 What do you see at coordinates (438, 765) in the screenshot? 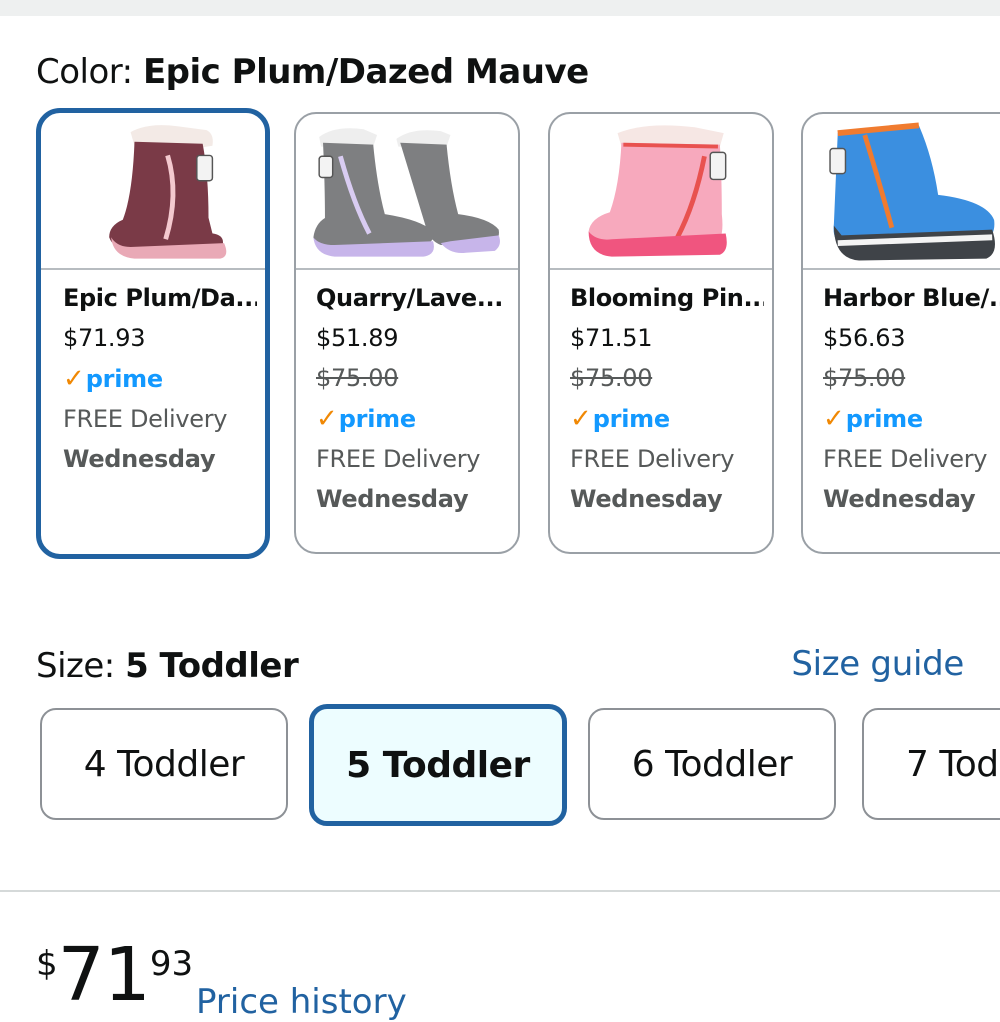
I see `size-option-5-toddler: 5 Toddler` at bounding box center [438, 765].